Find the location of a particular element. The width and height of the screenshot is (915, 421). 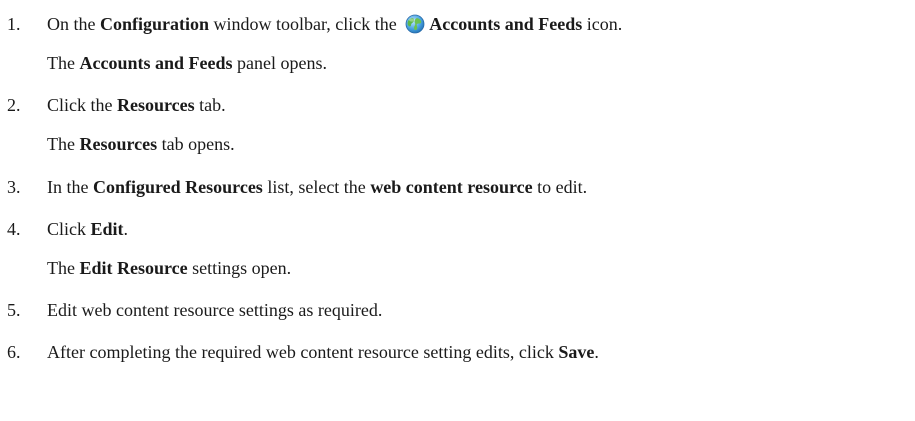

step-result-text: The Accounts and Feeds panel opens. is located at coordinates (187, 63).